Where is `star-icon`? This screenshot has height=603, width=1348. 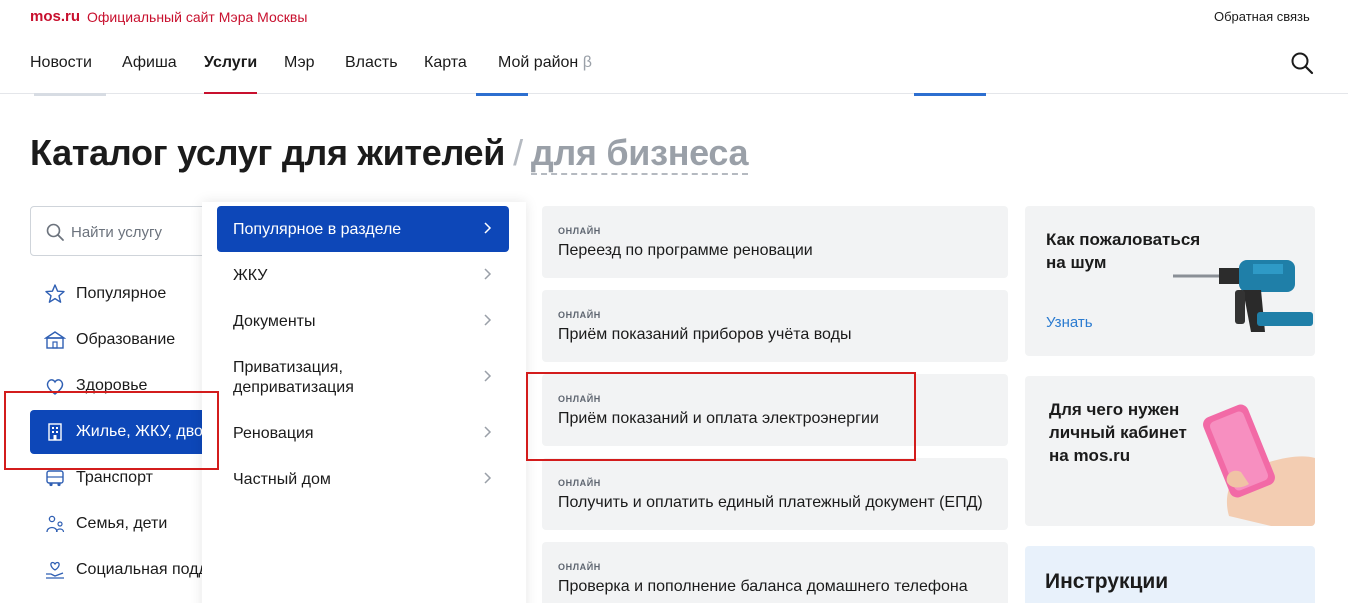 star-icon is located at coordinates (55, 294).